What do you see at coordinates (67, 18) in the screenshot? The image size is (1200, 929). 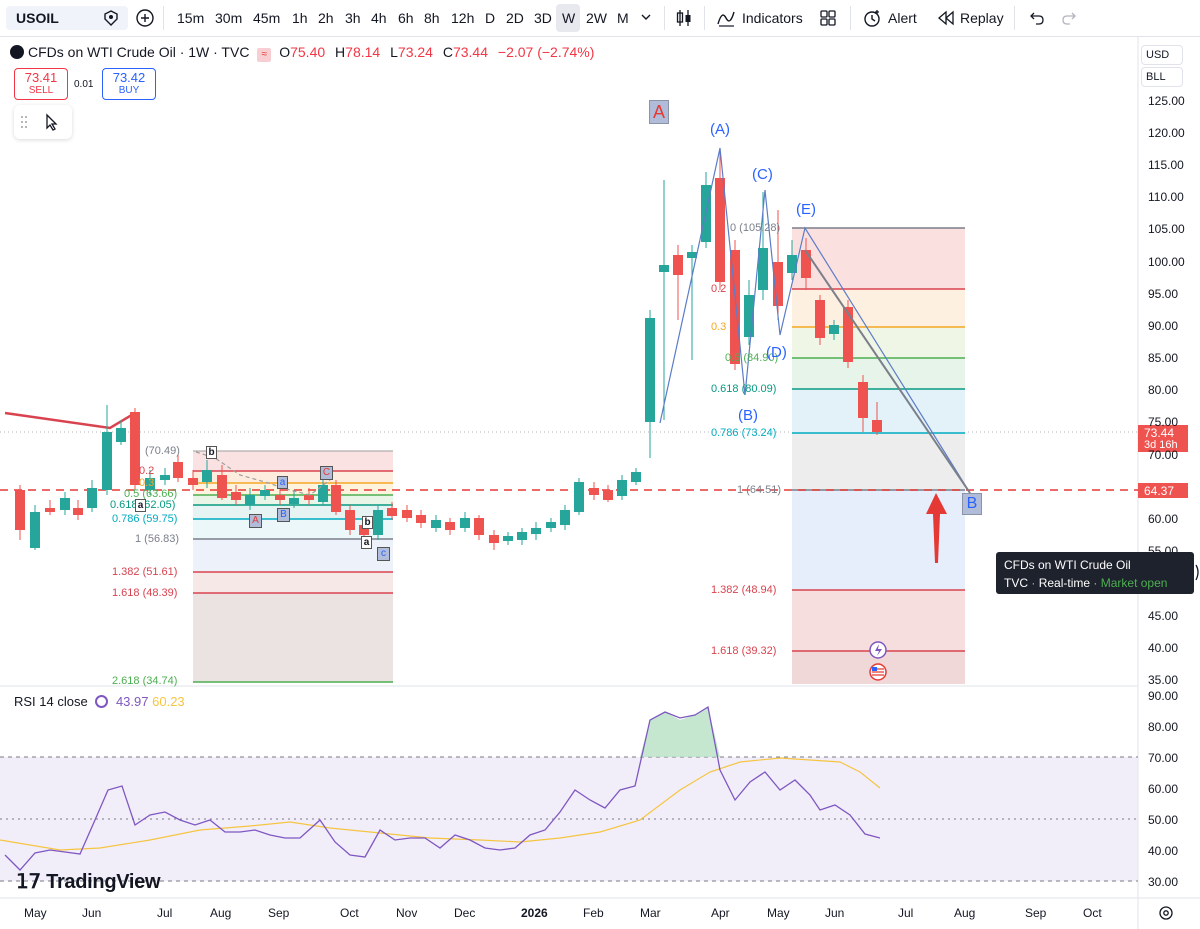 I see `symbol-search-box: USOIL` at bounding box center [67, 18].